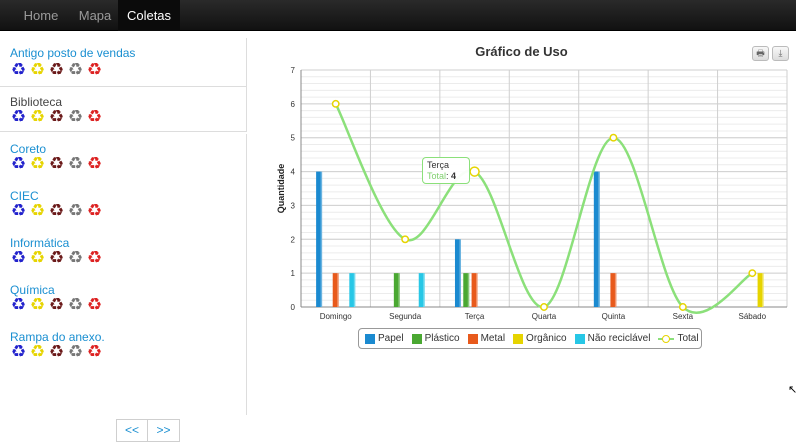 The width and height of the screenshot is (796, 442). I want to click on x-tick-label: Terça, so click(475, 316).